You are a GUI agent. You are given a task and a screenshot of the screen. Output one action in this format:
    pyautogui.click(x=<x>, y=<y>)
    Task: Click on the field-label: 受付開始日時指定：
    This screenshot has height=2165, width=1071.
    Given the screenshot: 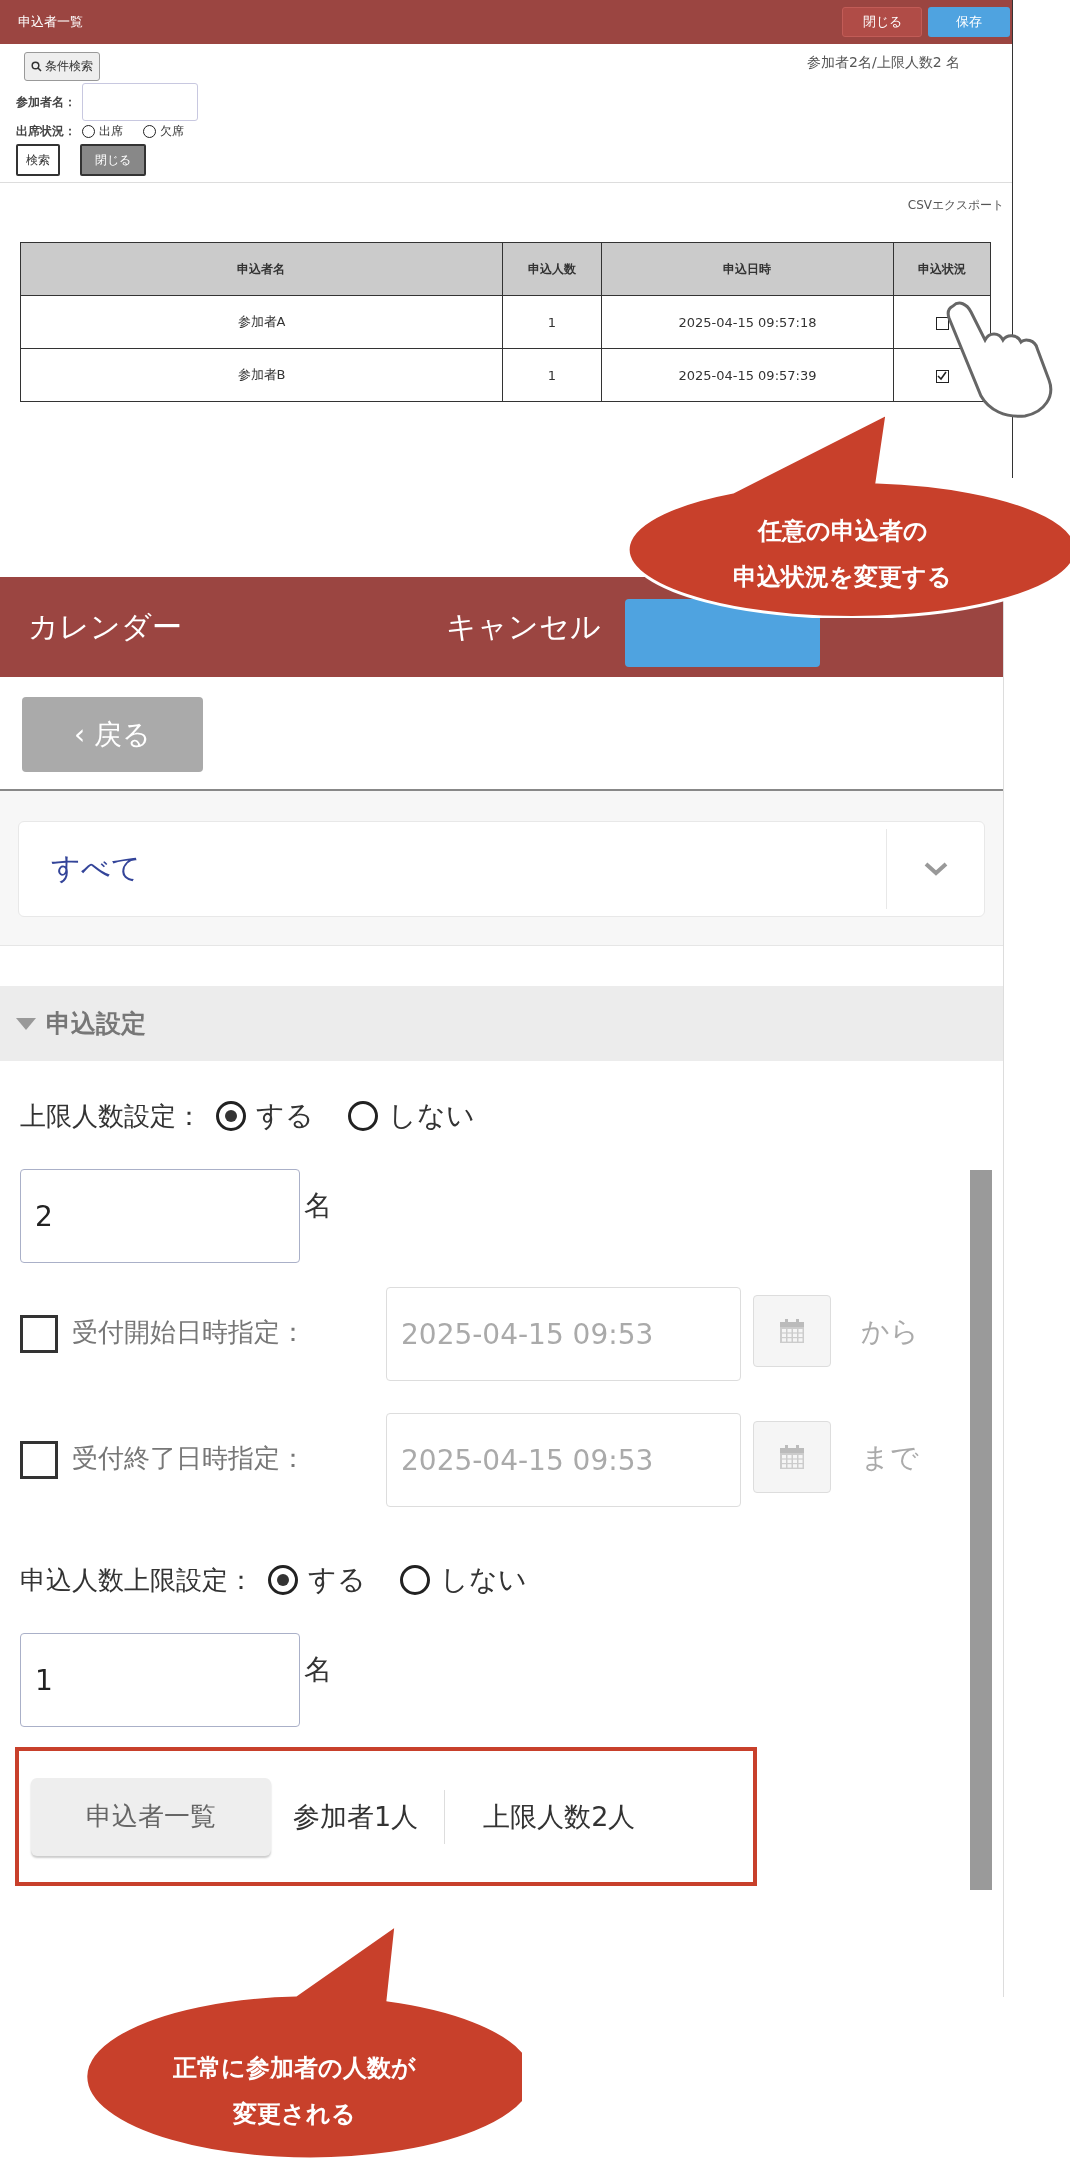 What is the action you would take?
    pyautogui.click(x=189, y=1332)
    